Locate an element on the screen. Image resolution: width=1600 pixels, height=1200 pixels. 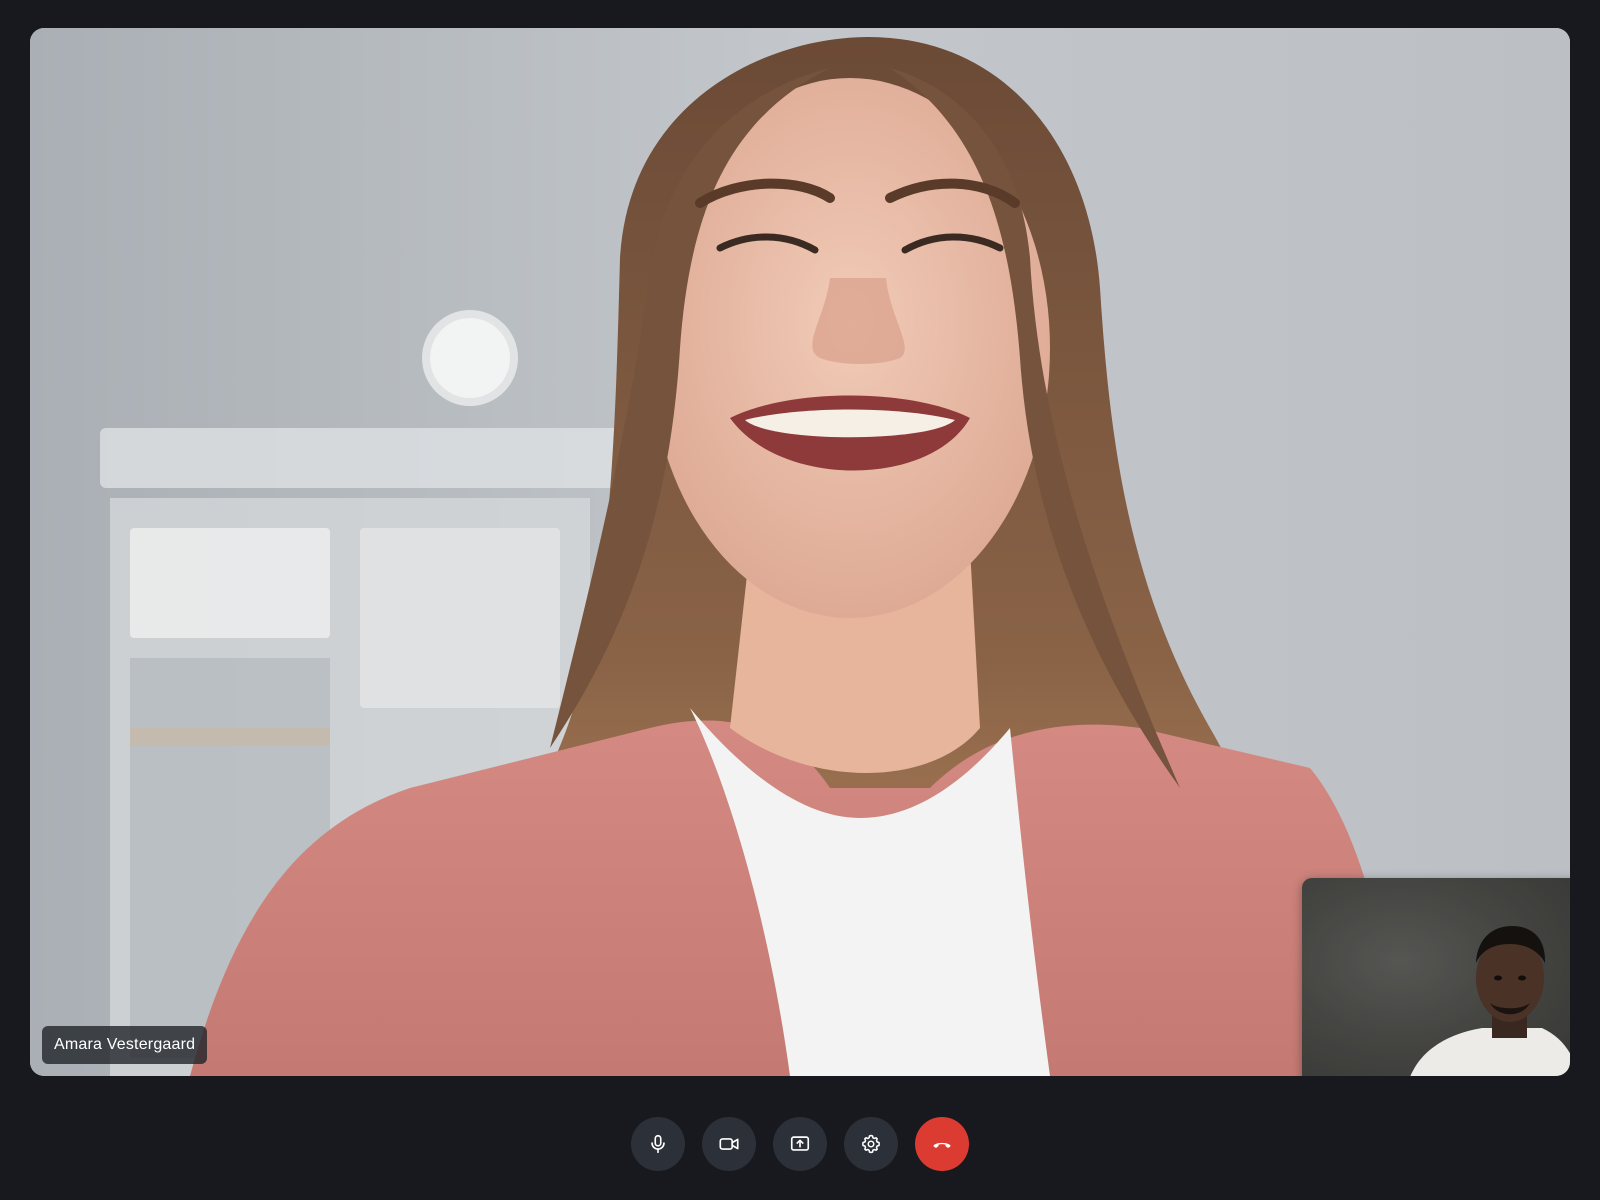
settings-button is located at coordinates (871, 1144).